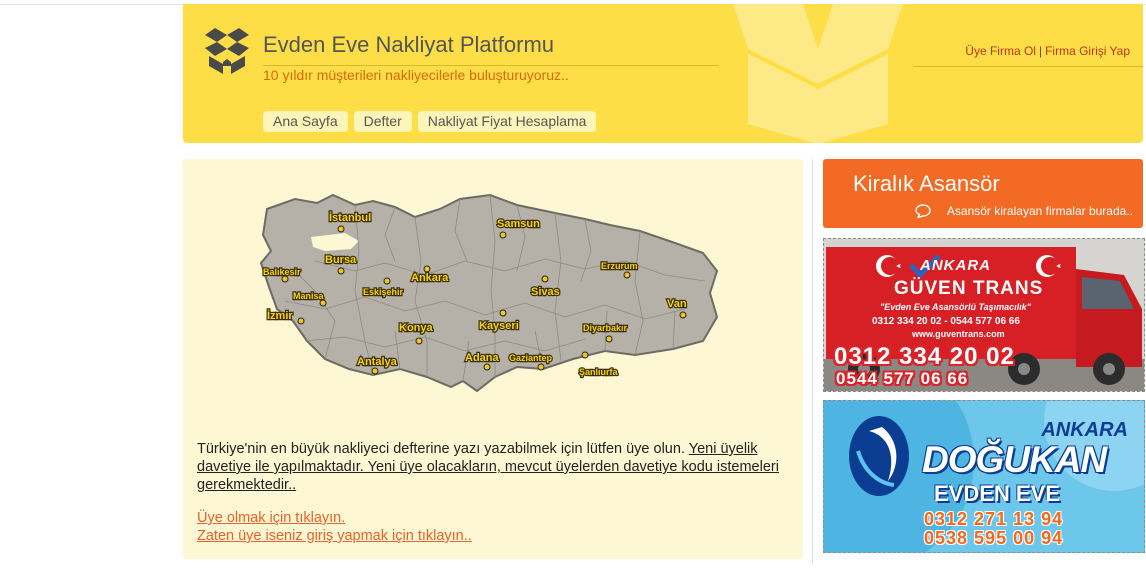 This screenshot has height=572, width=1146. What do you see at coordinates (683, 315) in the screenshot?
I see `city-marker-van` at bounding box center [683, 315].